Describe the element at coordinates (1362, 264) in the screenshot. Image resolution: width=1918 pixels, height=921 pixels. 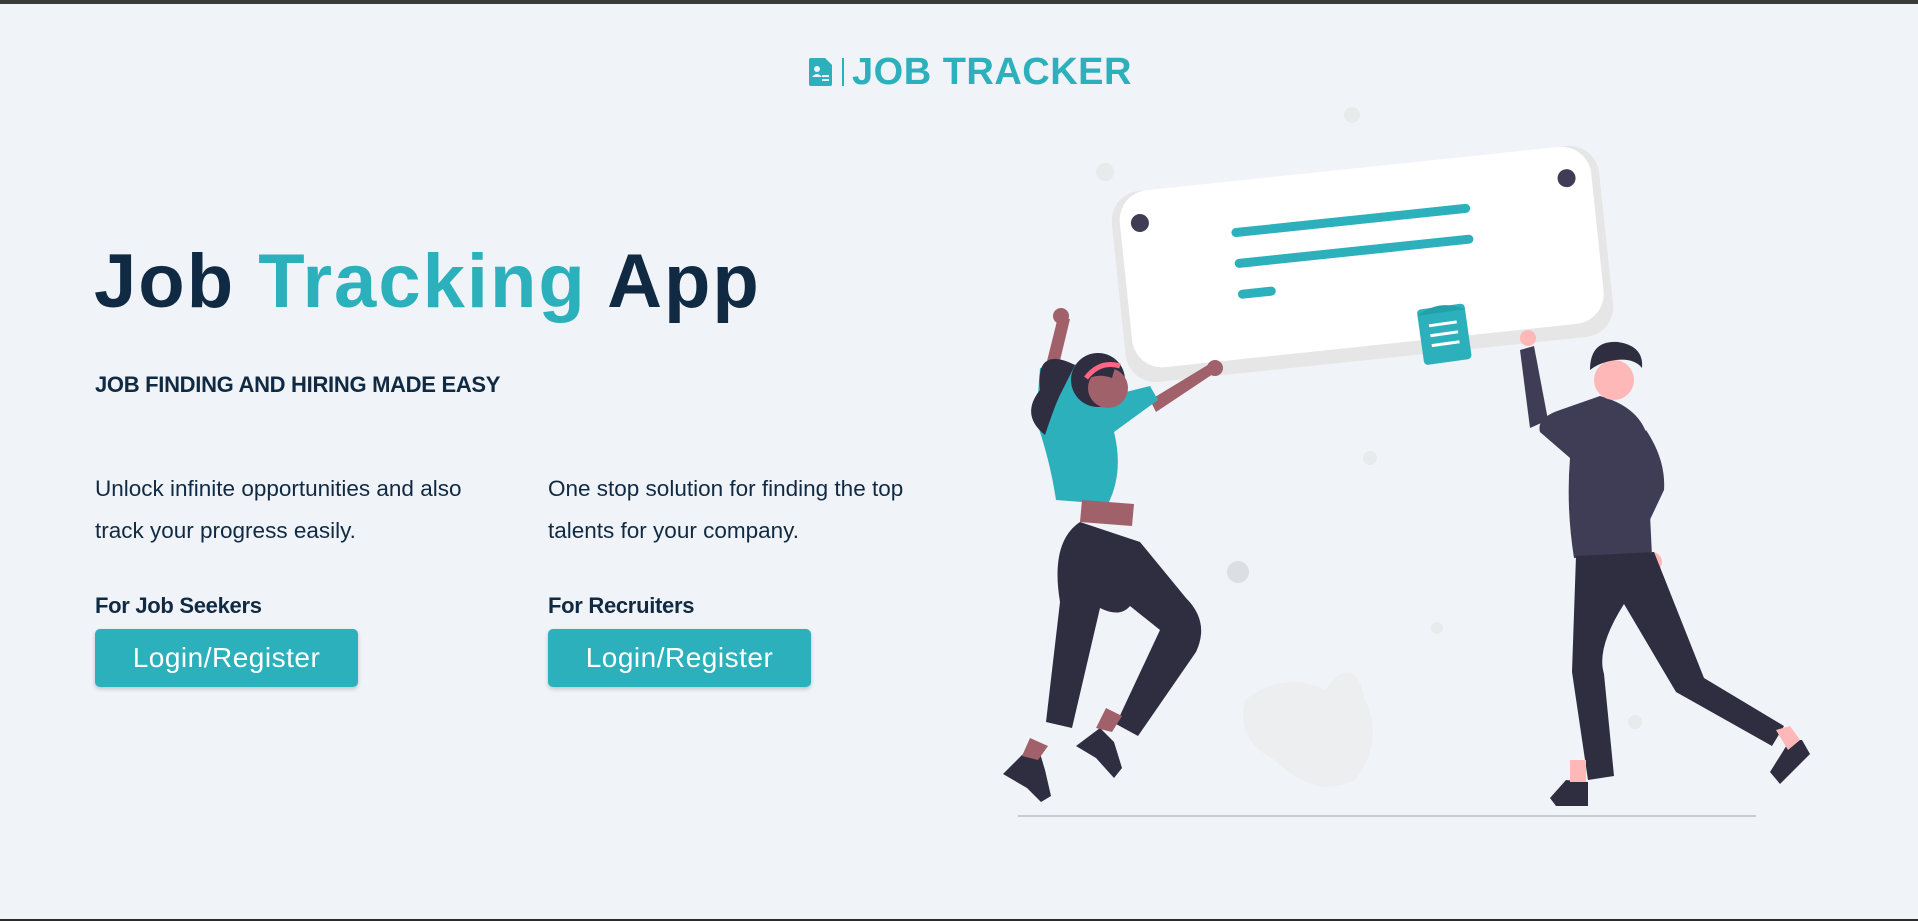
I see `message-card` at that location.